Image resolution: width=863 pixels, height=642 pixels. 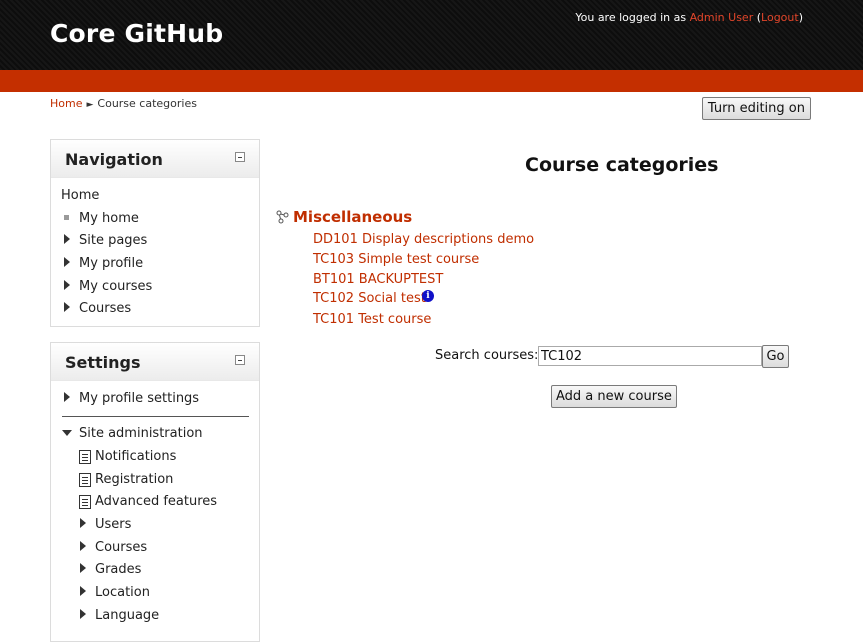 What do you see at coordinates (757, 17) in the screenshot?
I see `logout-open: (` at bounding box center [757, 17].